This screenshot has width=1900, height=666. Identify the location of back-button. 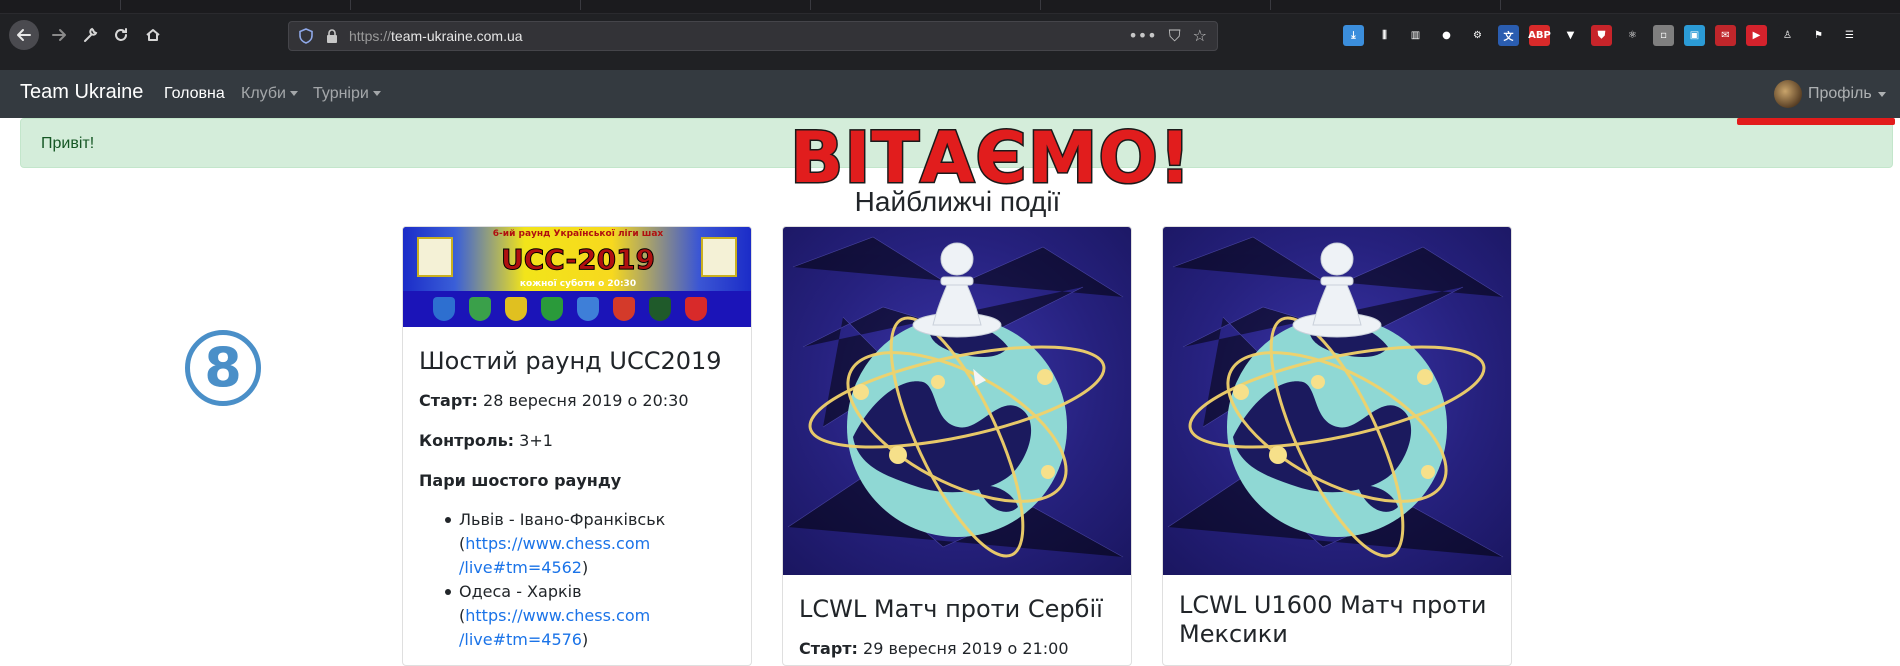
(24, 35).